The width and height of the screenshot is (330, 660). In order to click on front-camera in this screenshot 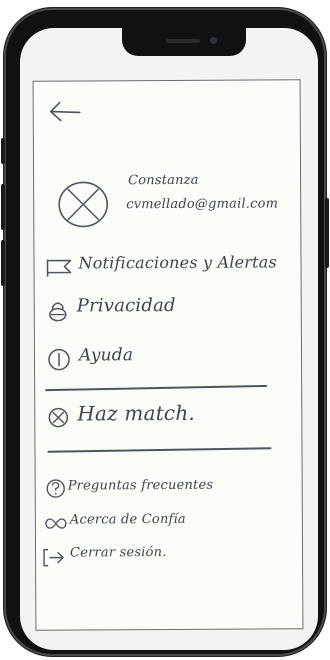, I will do `click(213, 40)`.